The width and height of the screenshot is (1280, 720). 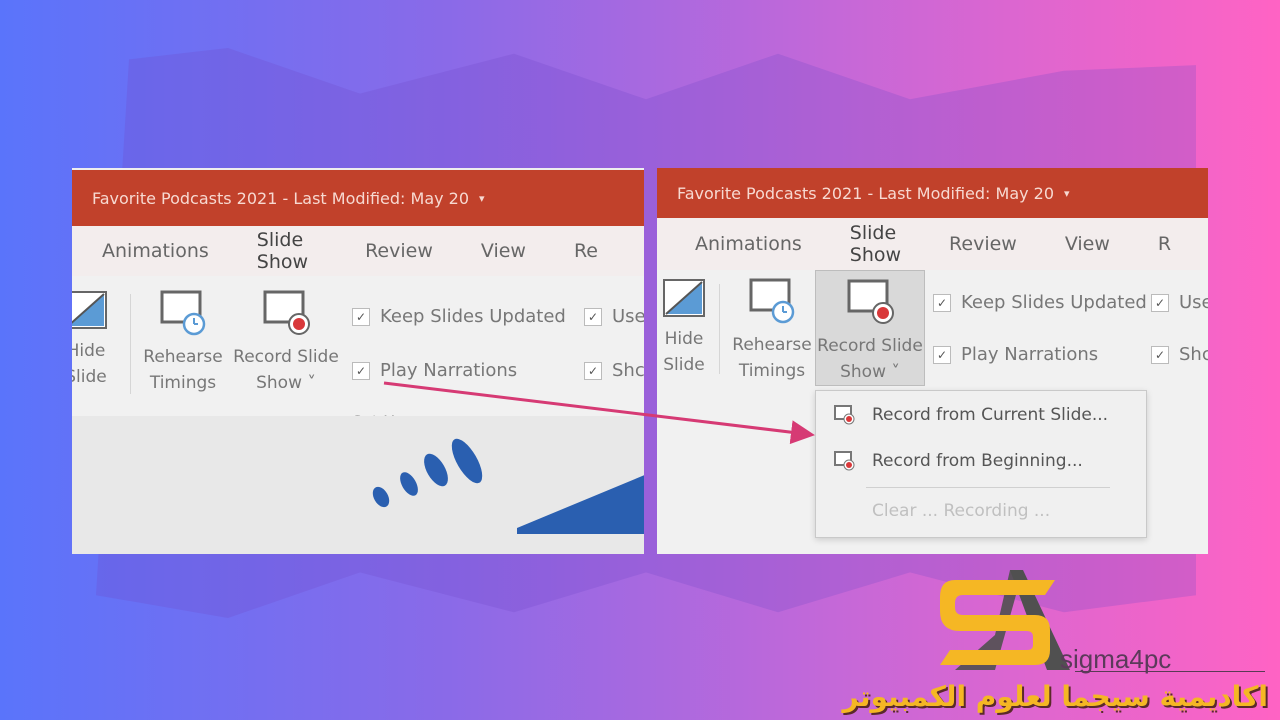 I want to click on menu-separator, so click(x=988, y=487).